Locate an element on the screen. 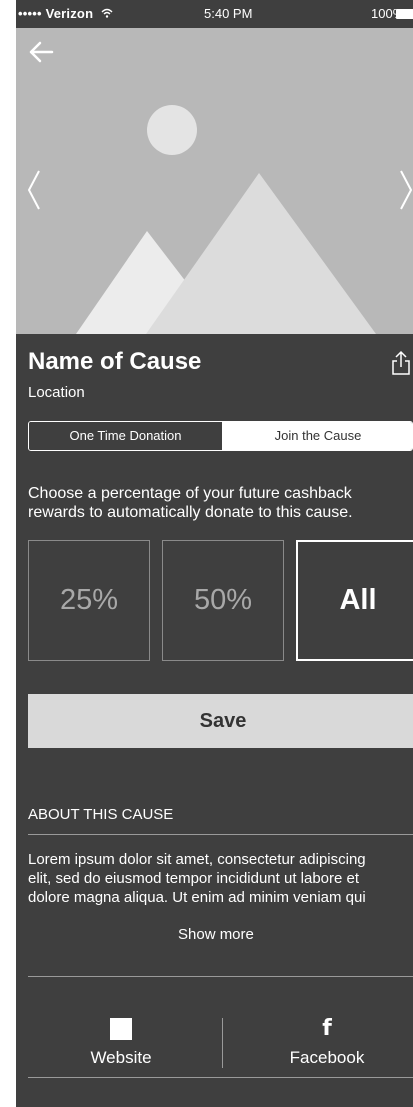 The height and width of the screenshot is (1107, 413). website-label: Website is located at coordinates (121, 1057).